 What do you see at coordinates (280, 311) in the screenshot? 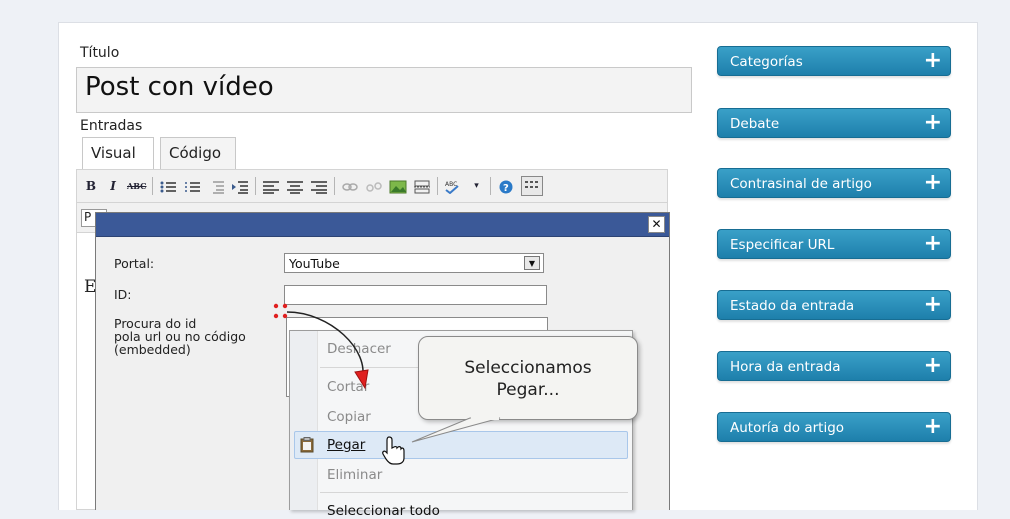
I see `red-marker-dots` at bounding box center [280, 311].